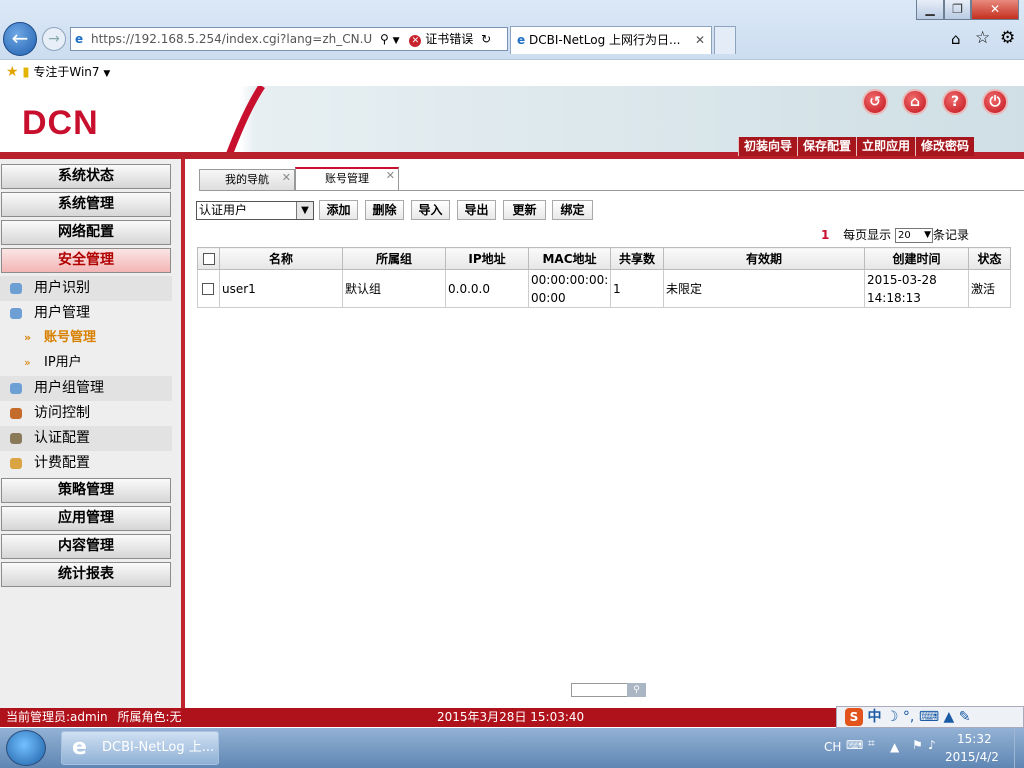 The height and width of the screenshot is (768, 1024). What do you see at coordinates (949, 717) in the screenshot?
I see `skin-icon: ▲` at bounding box center [949, 717].